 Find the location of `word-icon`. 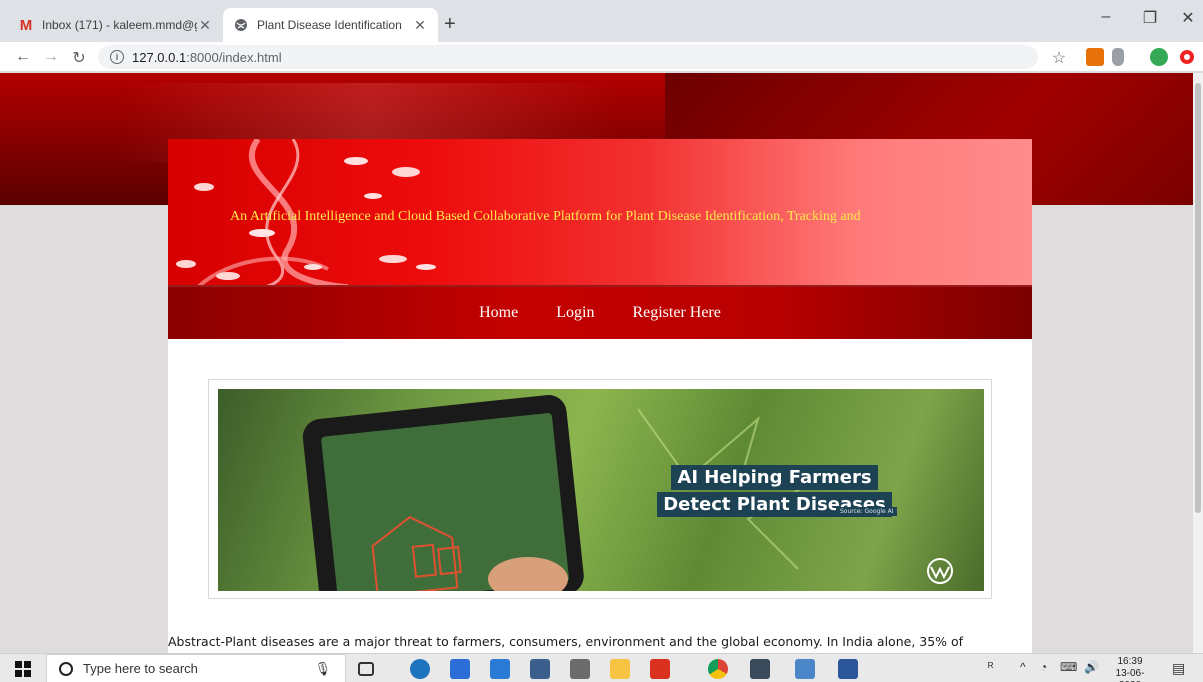

word-icon is located at coordinates (848, 669).